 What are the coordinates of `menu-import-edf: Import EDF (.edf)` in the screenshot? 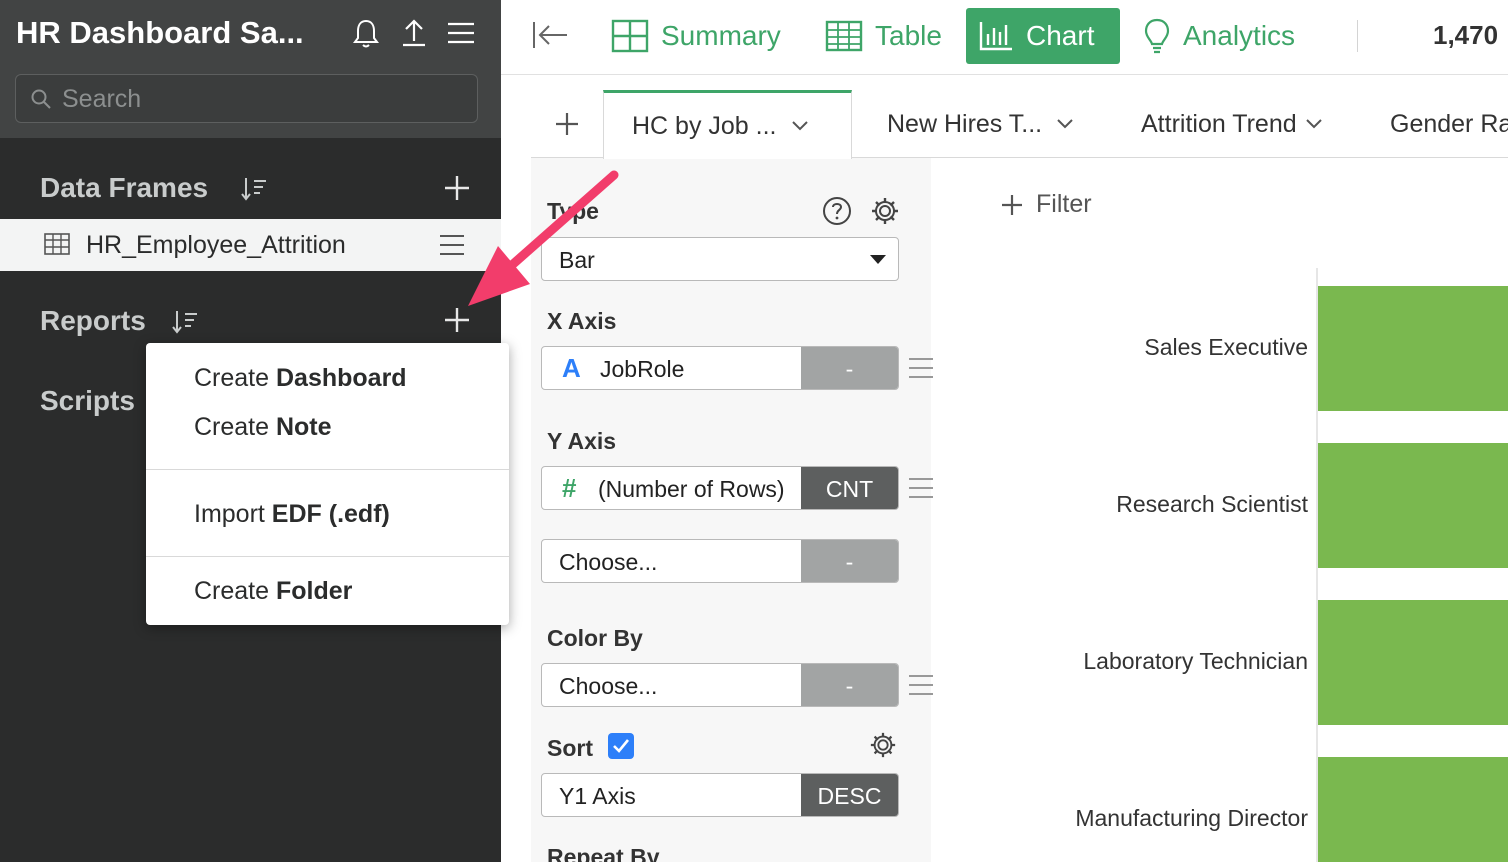 It's located at (292, 514).